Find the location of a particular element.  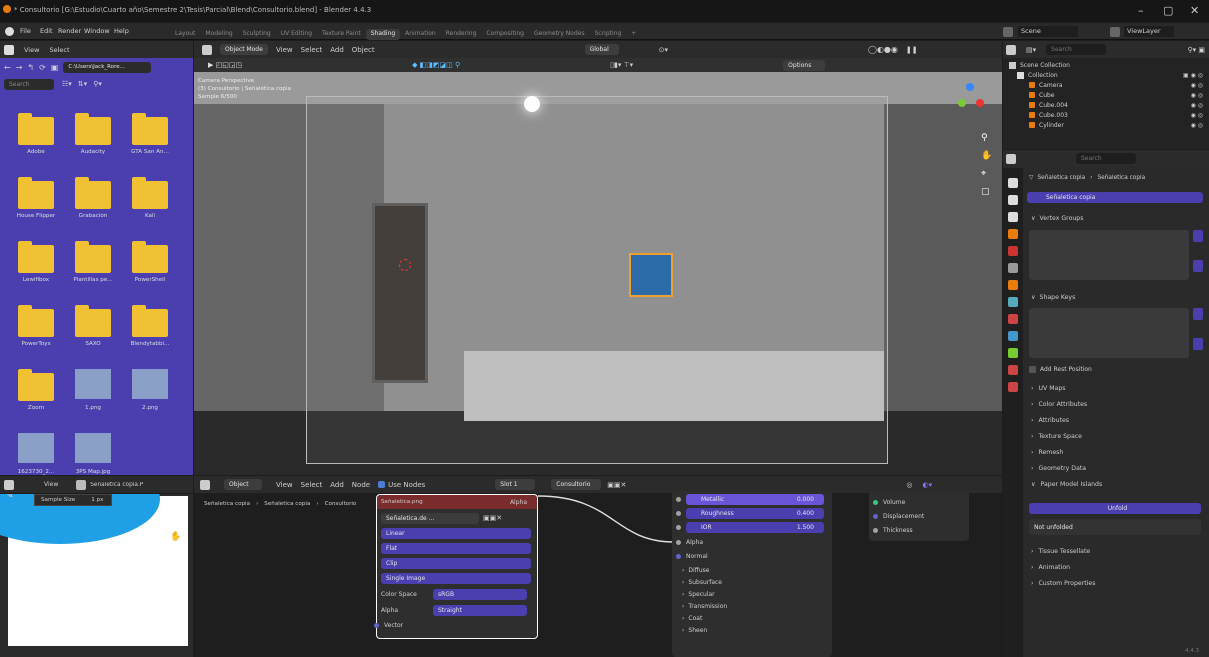

properties-section: › UV Maps is located at coordinates (1115, 388).